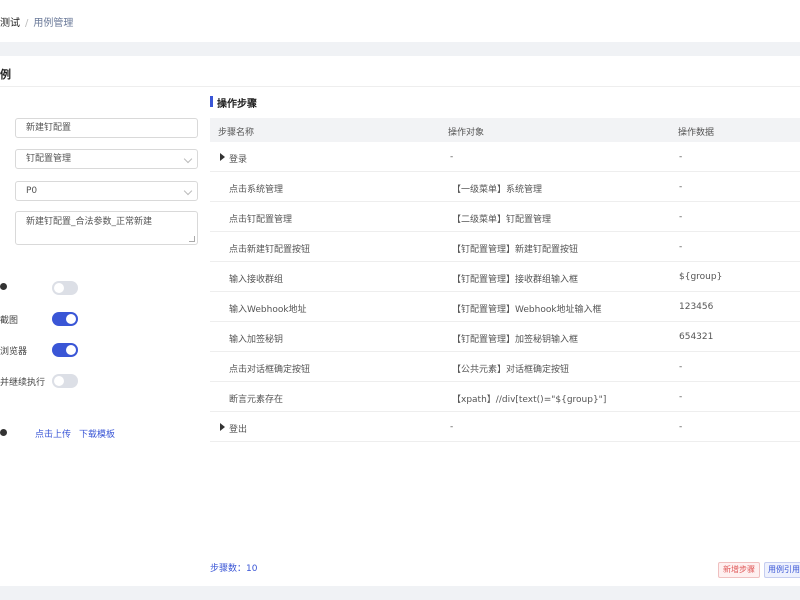  Describe the element at coordinates (511, 370) in the screenshot. I see `cell-target: 【公共元素】对话框确定按钮` at that location.